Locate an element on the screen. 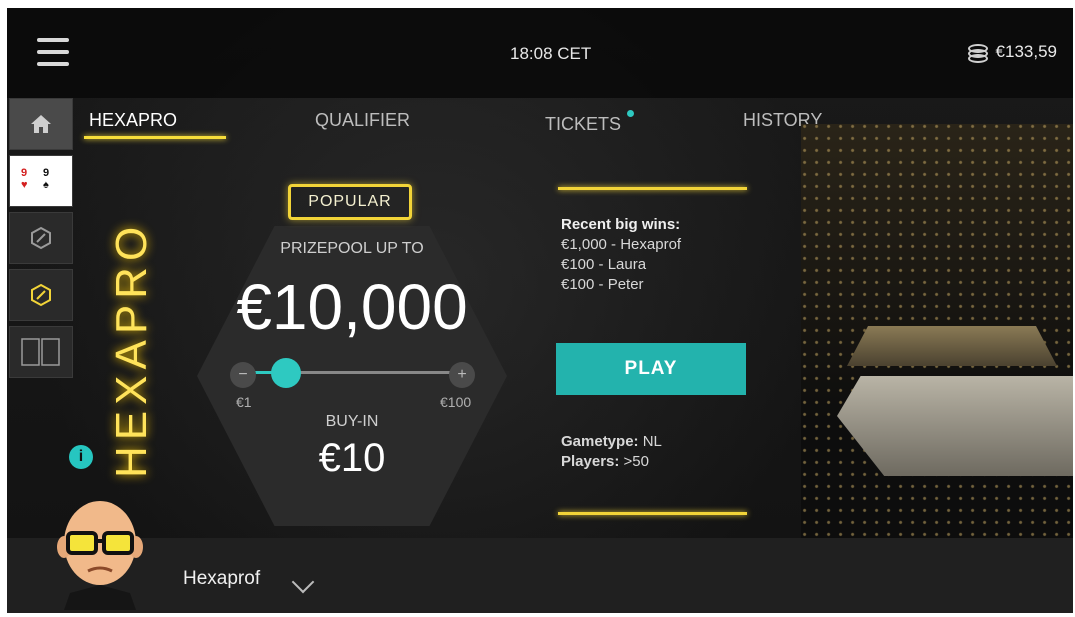  bottom-bar is located at coordinates (540, 575).